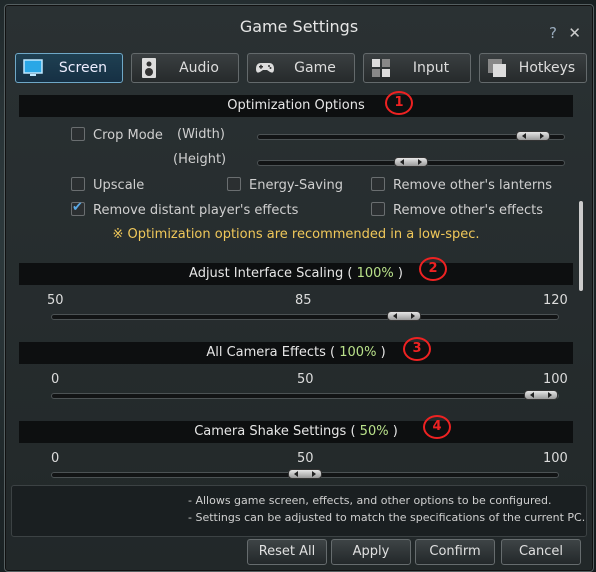 Image resolution: width=596 pixels, height=572 pixels. I want to click on crop-mode-option: Crop Mode, so click(117, 135).